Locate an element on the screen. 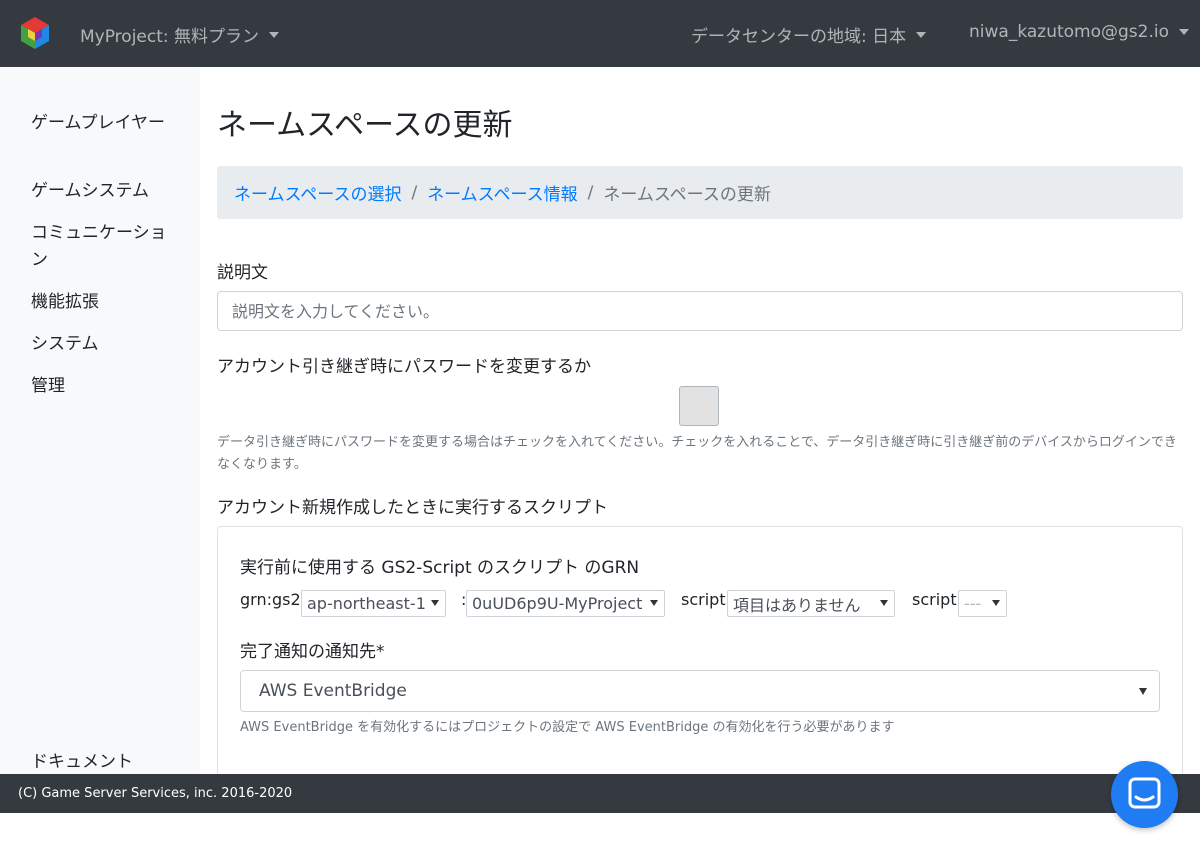 This screenshot has width=1200, height=849. script-label-1: script: is located at coordinates (706, 599).